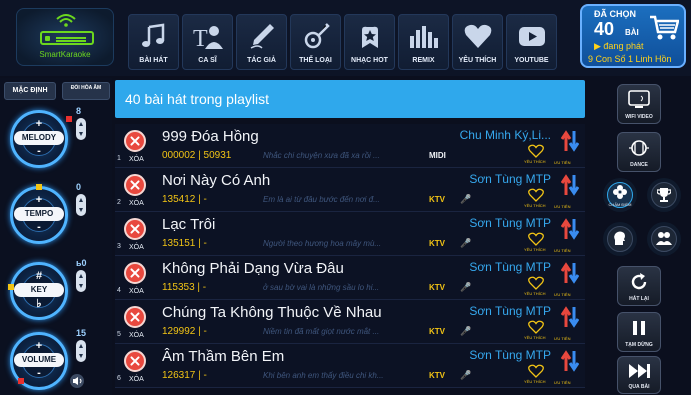 The width and height of the screenshot is (691, 395). I want to click on dance-icon, so click(639, 148).